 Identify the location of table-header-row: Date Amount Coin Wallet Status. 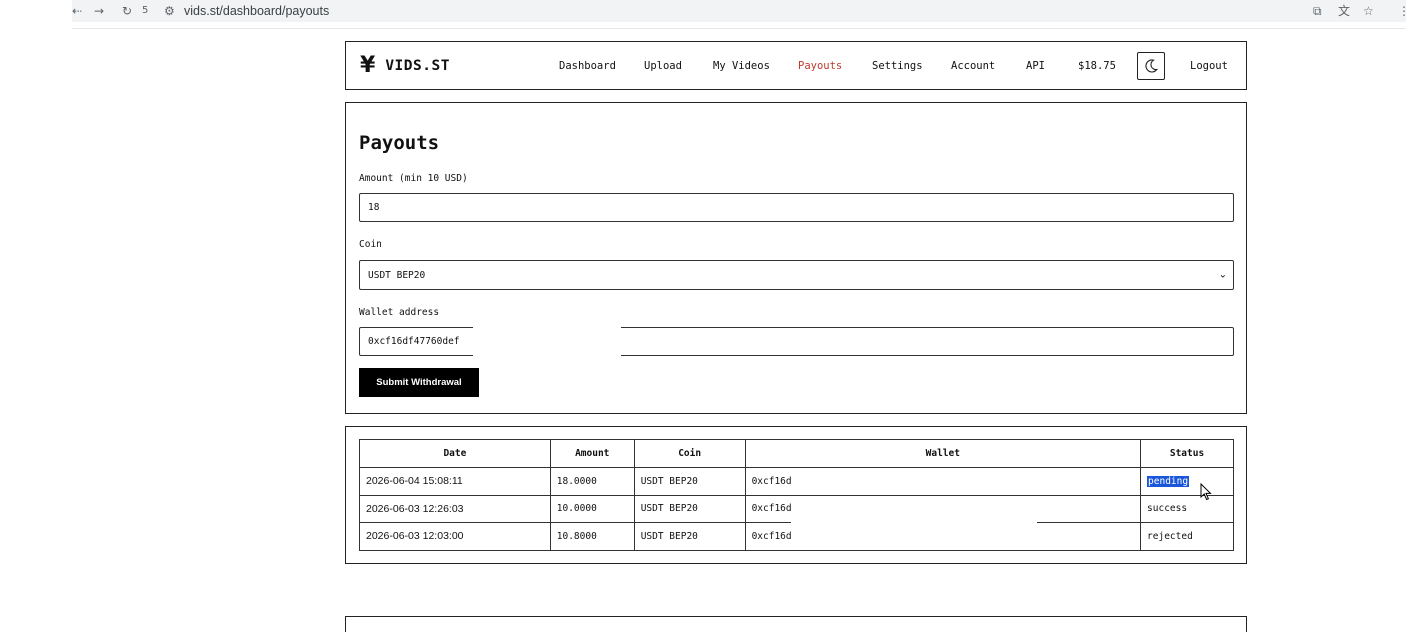
(796, 453).